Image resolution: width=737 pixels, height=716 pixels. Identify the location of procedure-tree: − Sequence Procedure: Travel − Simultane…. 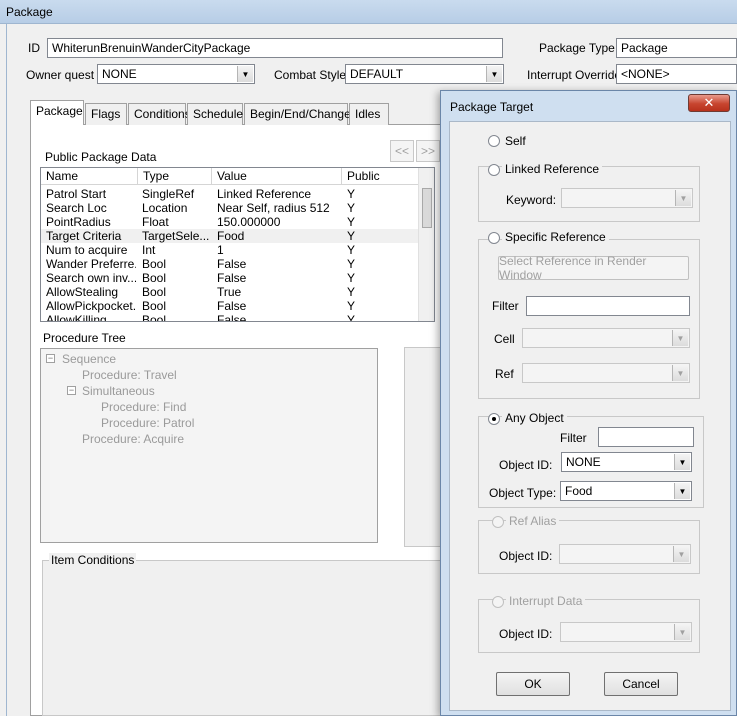
(209, 445).